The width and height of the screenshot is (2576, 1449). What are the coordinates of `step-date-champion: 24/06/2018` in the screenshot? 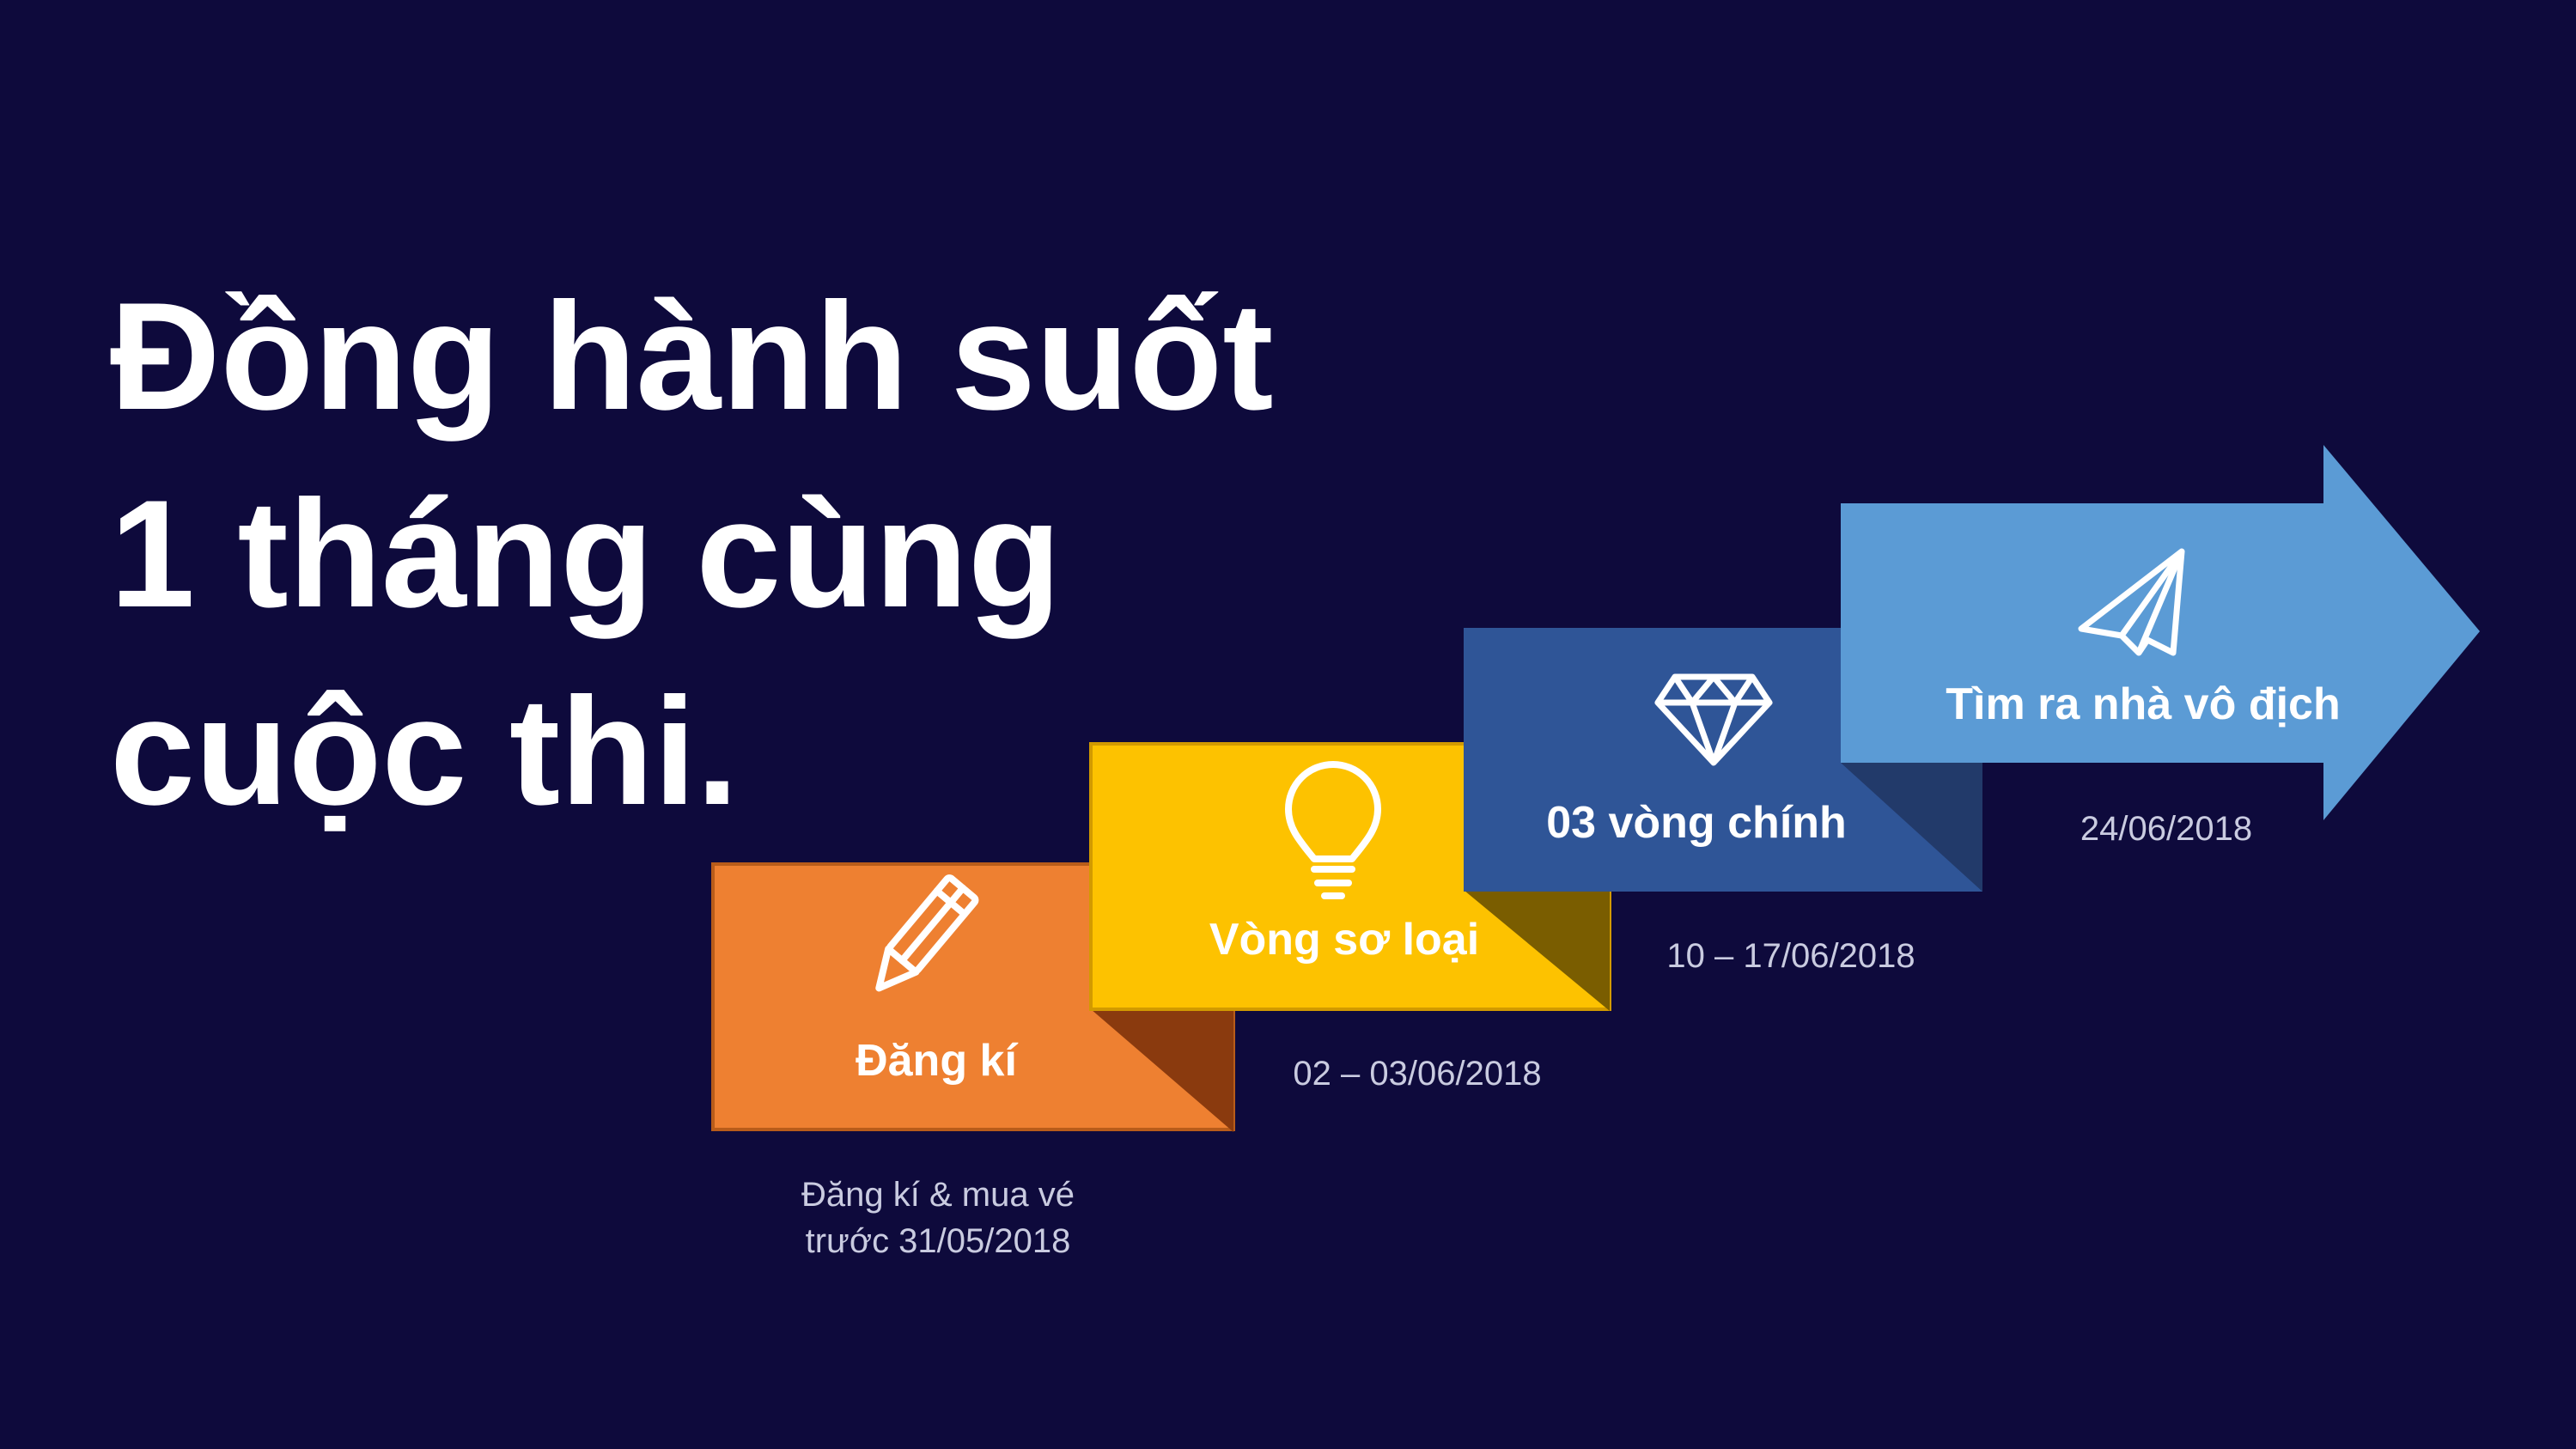 It's located at (2166, 829).